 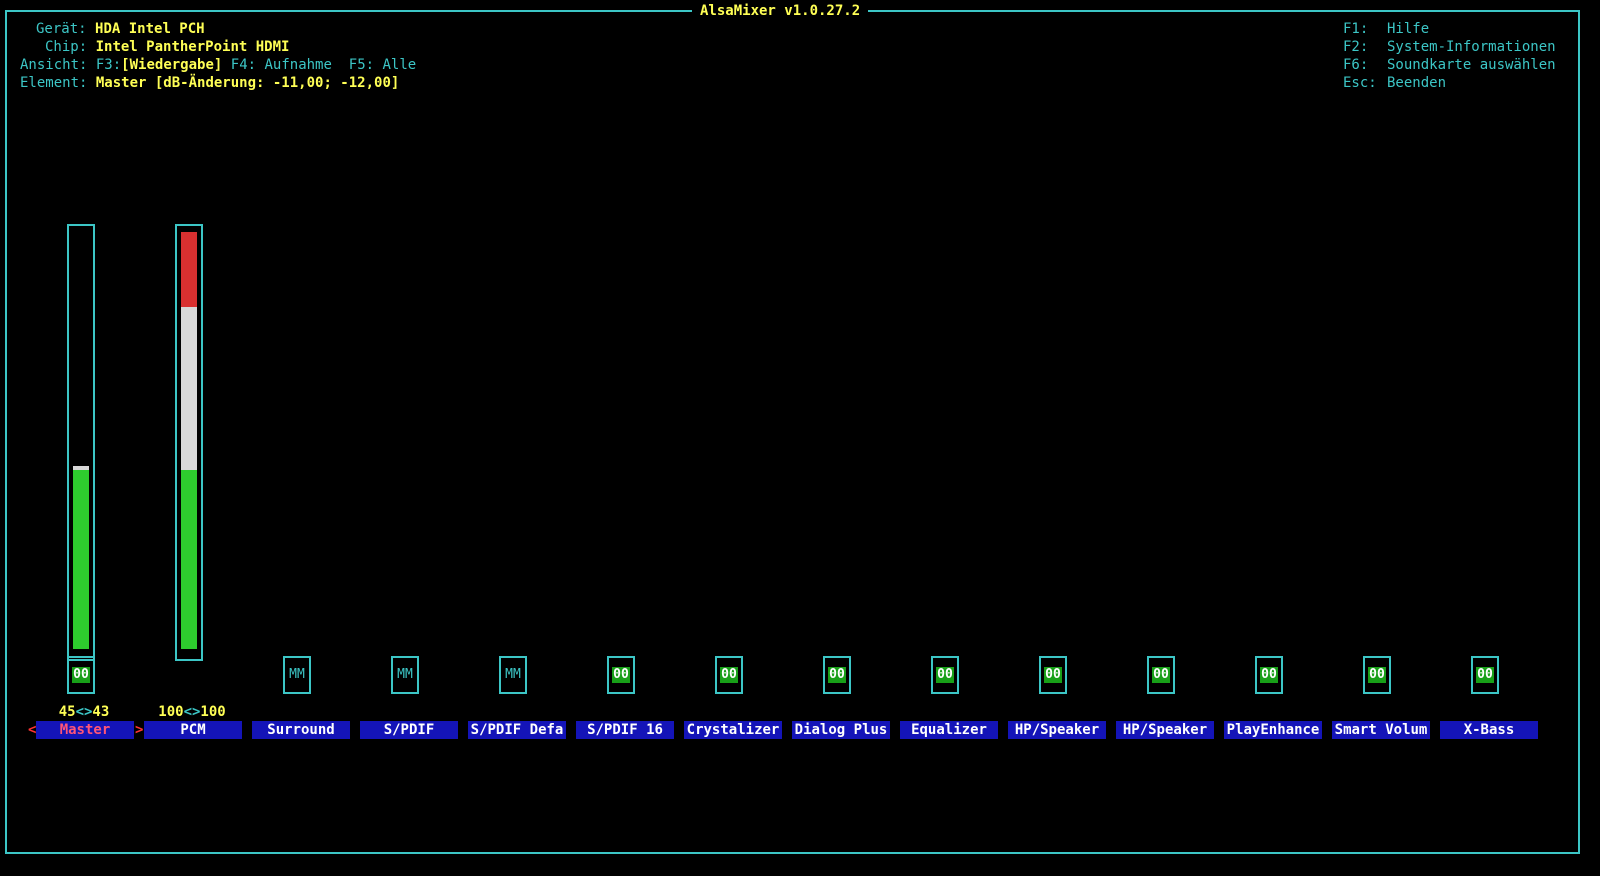 I want to click on channel-name: Dialog Plus, so click(x=841, y=730).